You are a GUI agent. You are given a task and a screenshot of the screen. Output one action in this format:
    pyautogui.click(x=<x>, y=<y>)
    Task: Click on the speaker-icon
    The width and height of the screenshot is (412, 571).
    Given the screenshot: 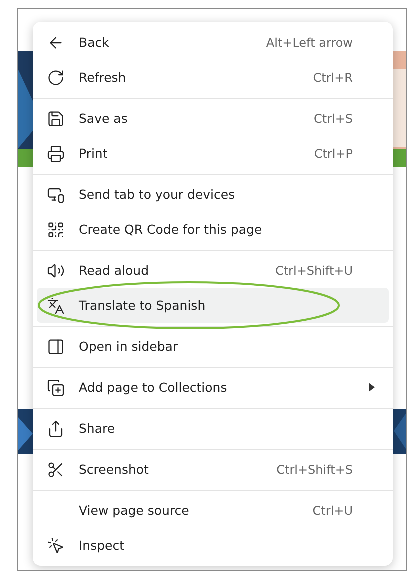 What is the action you would take?
    pyautogui.click(x=56, y=271)
    